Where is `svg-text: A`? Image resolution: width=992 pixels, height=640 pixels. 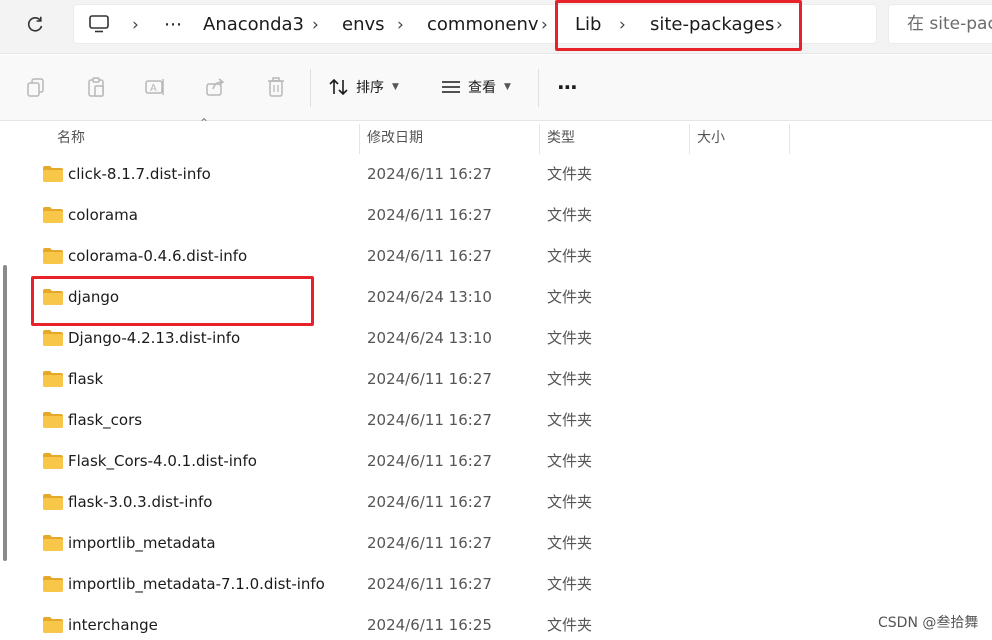
svg-text: A is located at coordinates (153, 88).